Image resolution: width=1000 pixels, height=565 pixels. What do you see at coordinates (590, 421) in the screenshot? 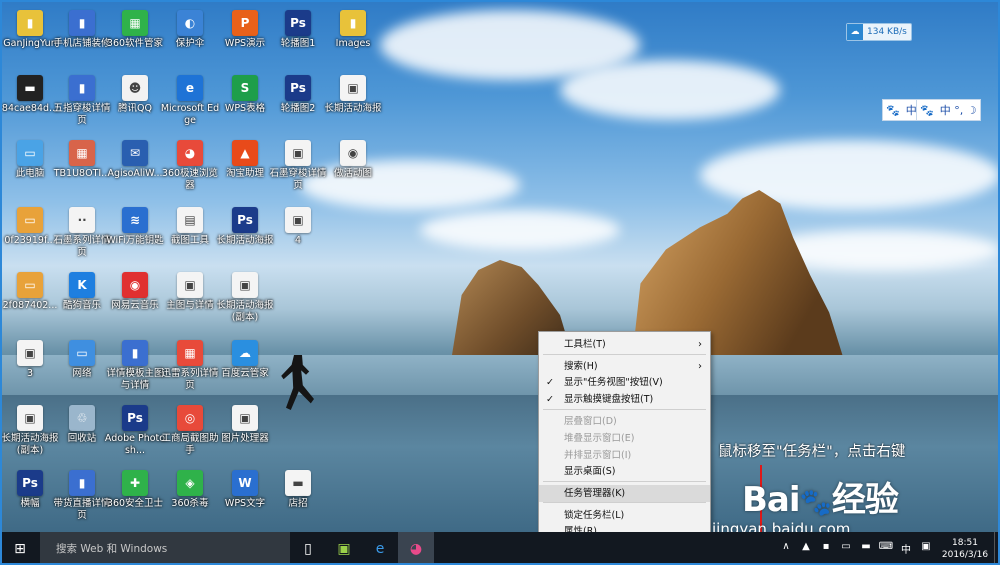
I see `context-menu-item-label: 层叠窗口(D)` at bounding box center [590, 421].